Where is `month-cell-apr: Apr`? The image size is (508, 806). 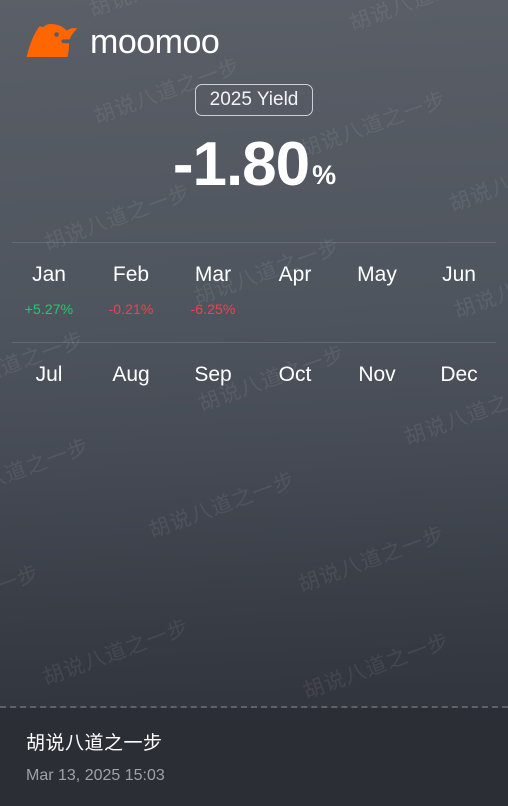 month-cell-apr: Apr is located at coordinates (295, 290).